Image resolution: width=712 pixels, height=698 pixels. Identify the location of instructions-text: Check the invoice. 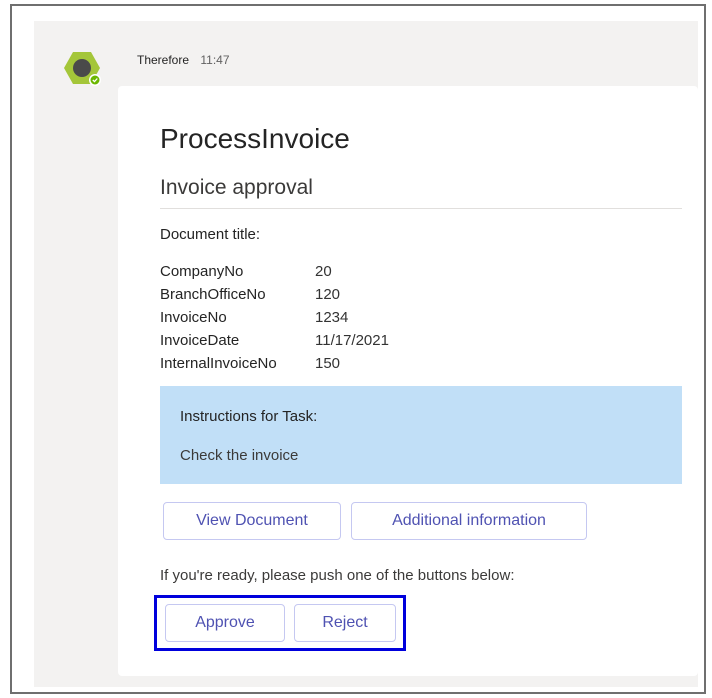
(239, 455).